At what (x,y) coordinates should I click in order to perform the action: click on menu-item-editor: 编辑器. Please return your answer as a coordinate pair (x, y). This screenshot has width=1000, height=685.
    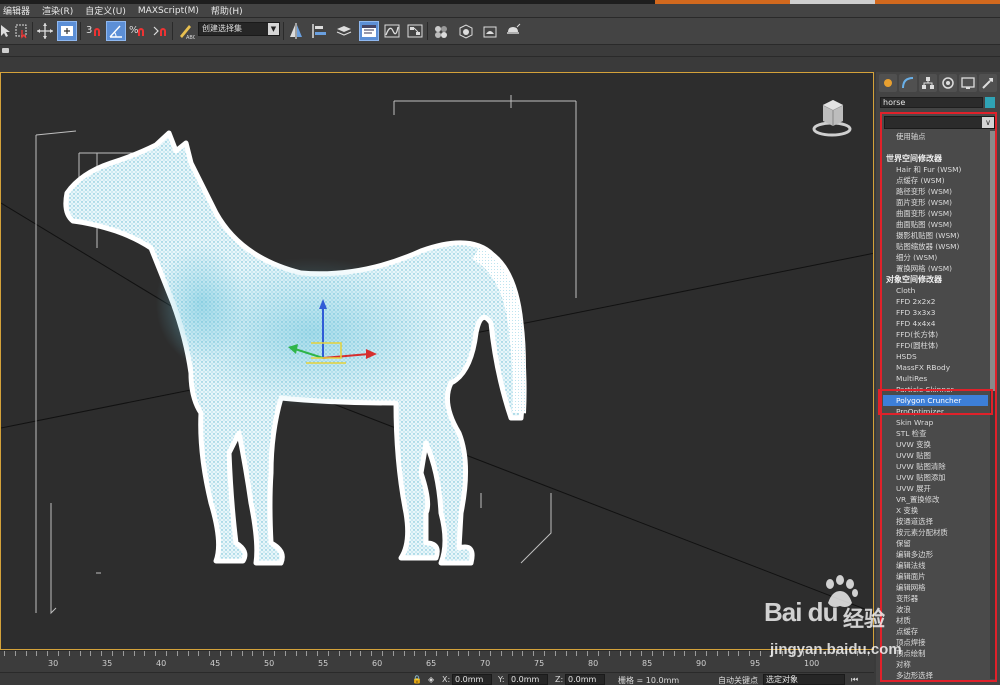
    Looking at the image, I should click on (19, 10).